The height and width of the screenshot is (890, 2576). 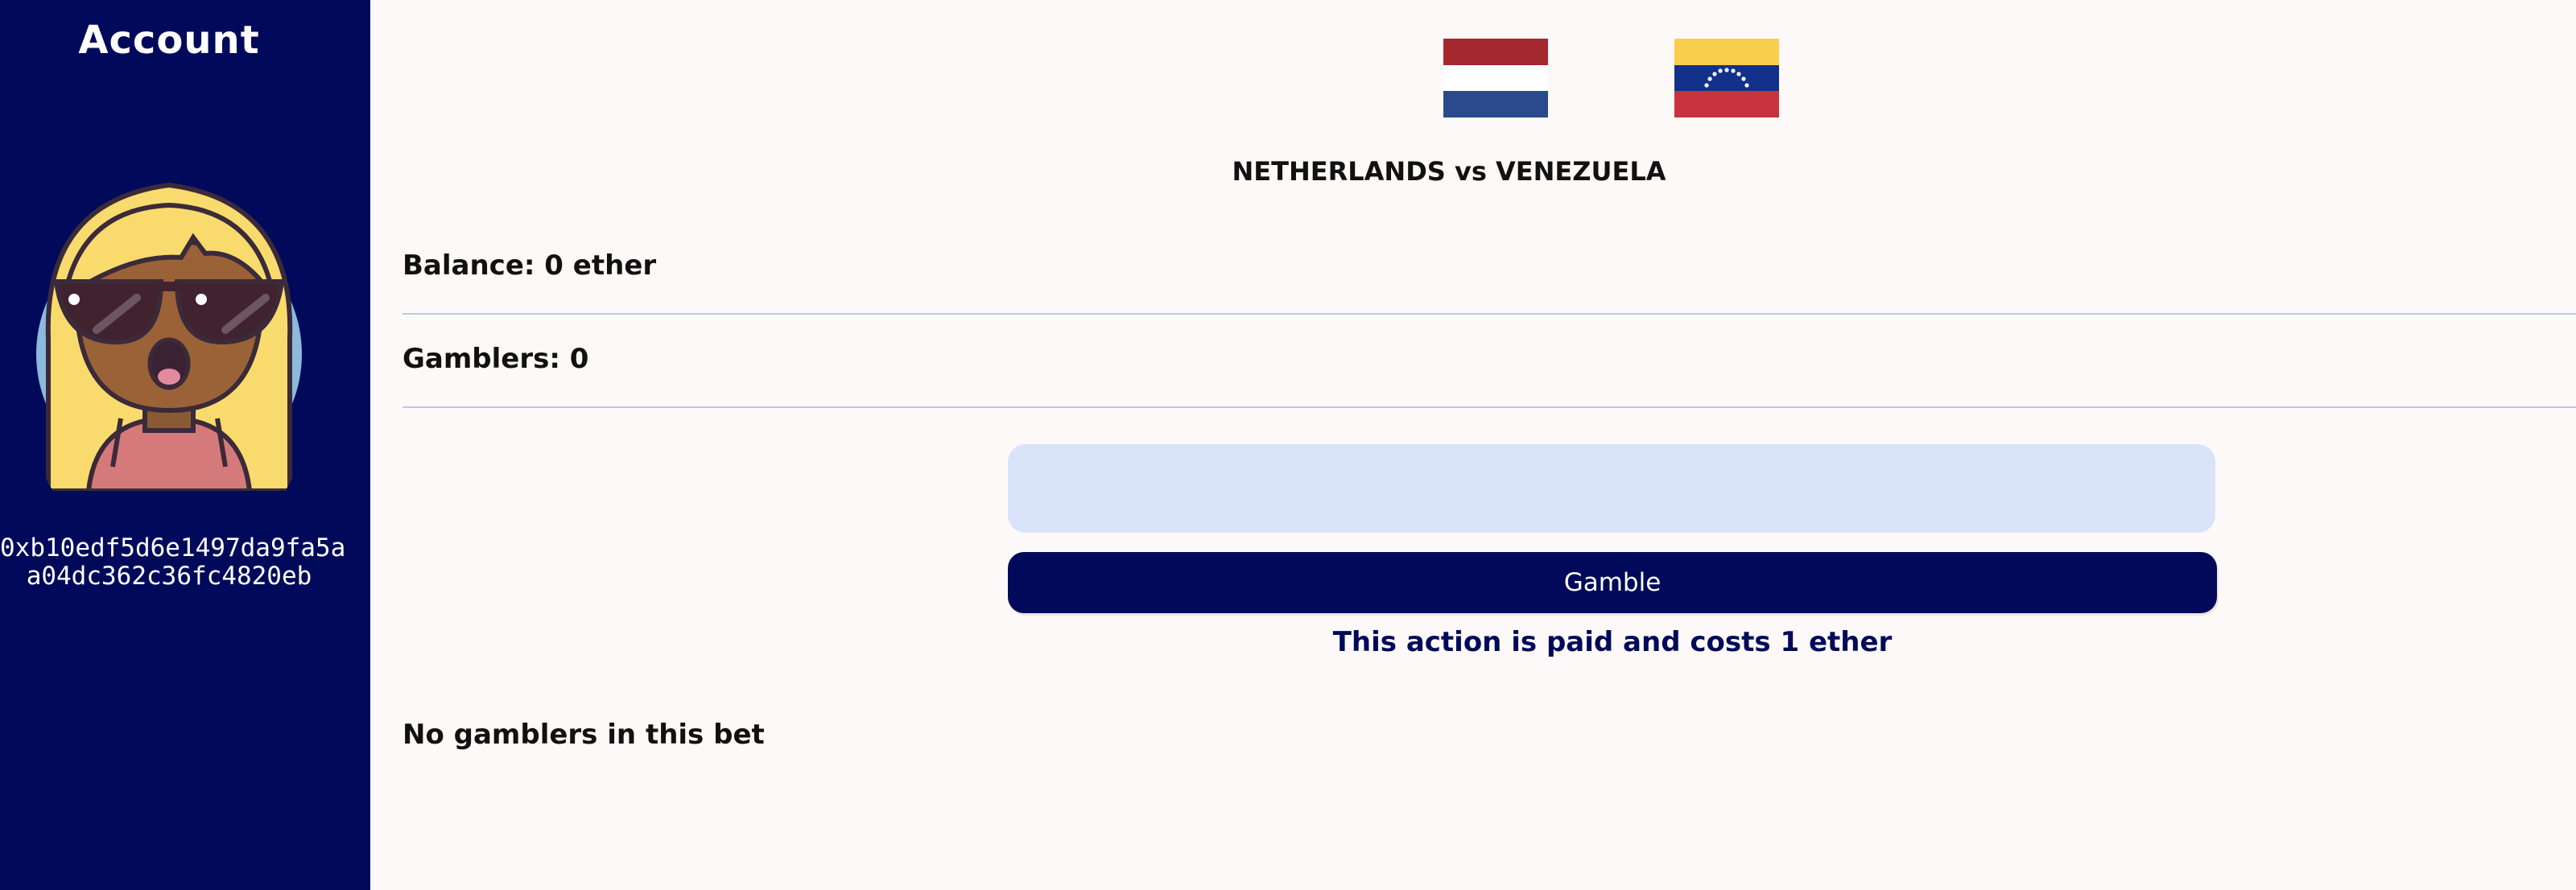 I want to click on bet-amount-input, so click(x=1611, y=488).